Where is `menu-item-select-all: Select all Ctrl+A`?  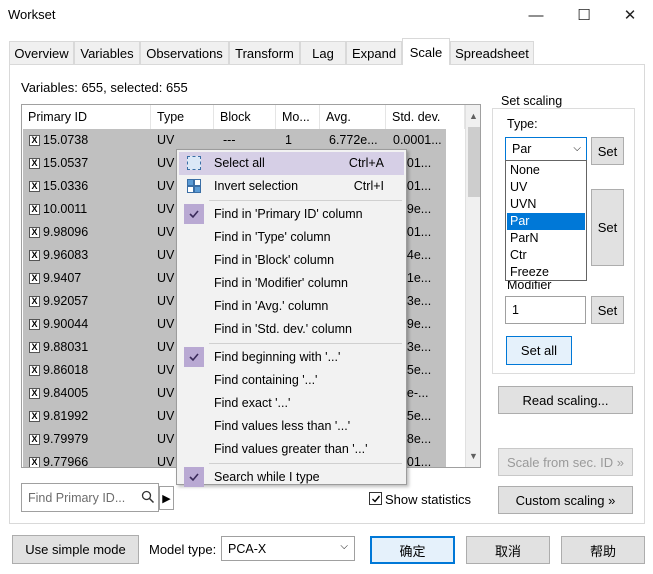 menu-item-select-all: Select all Ctrl+A is located at coordinates (291, 163).